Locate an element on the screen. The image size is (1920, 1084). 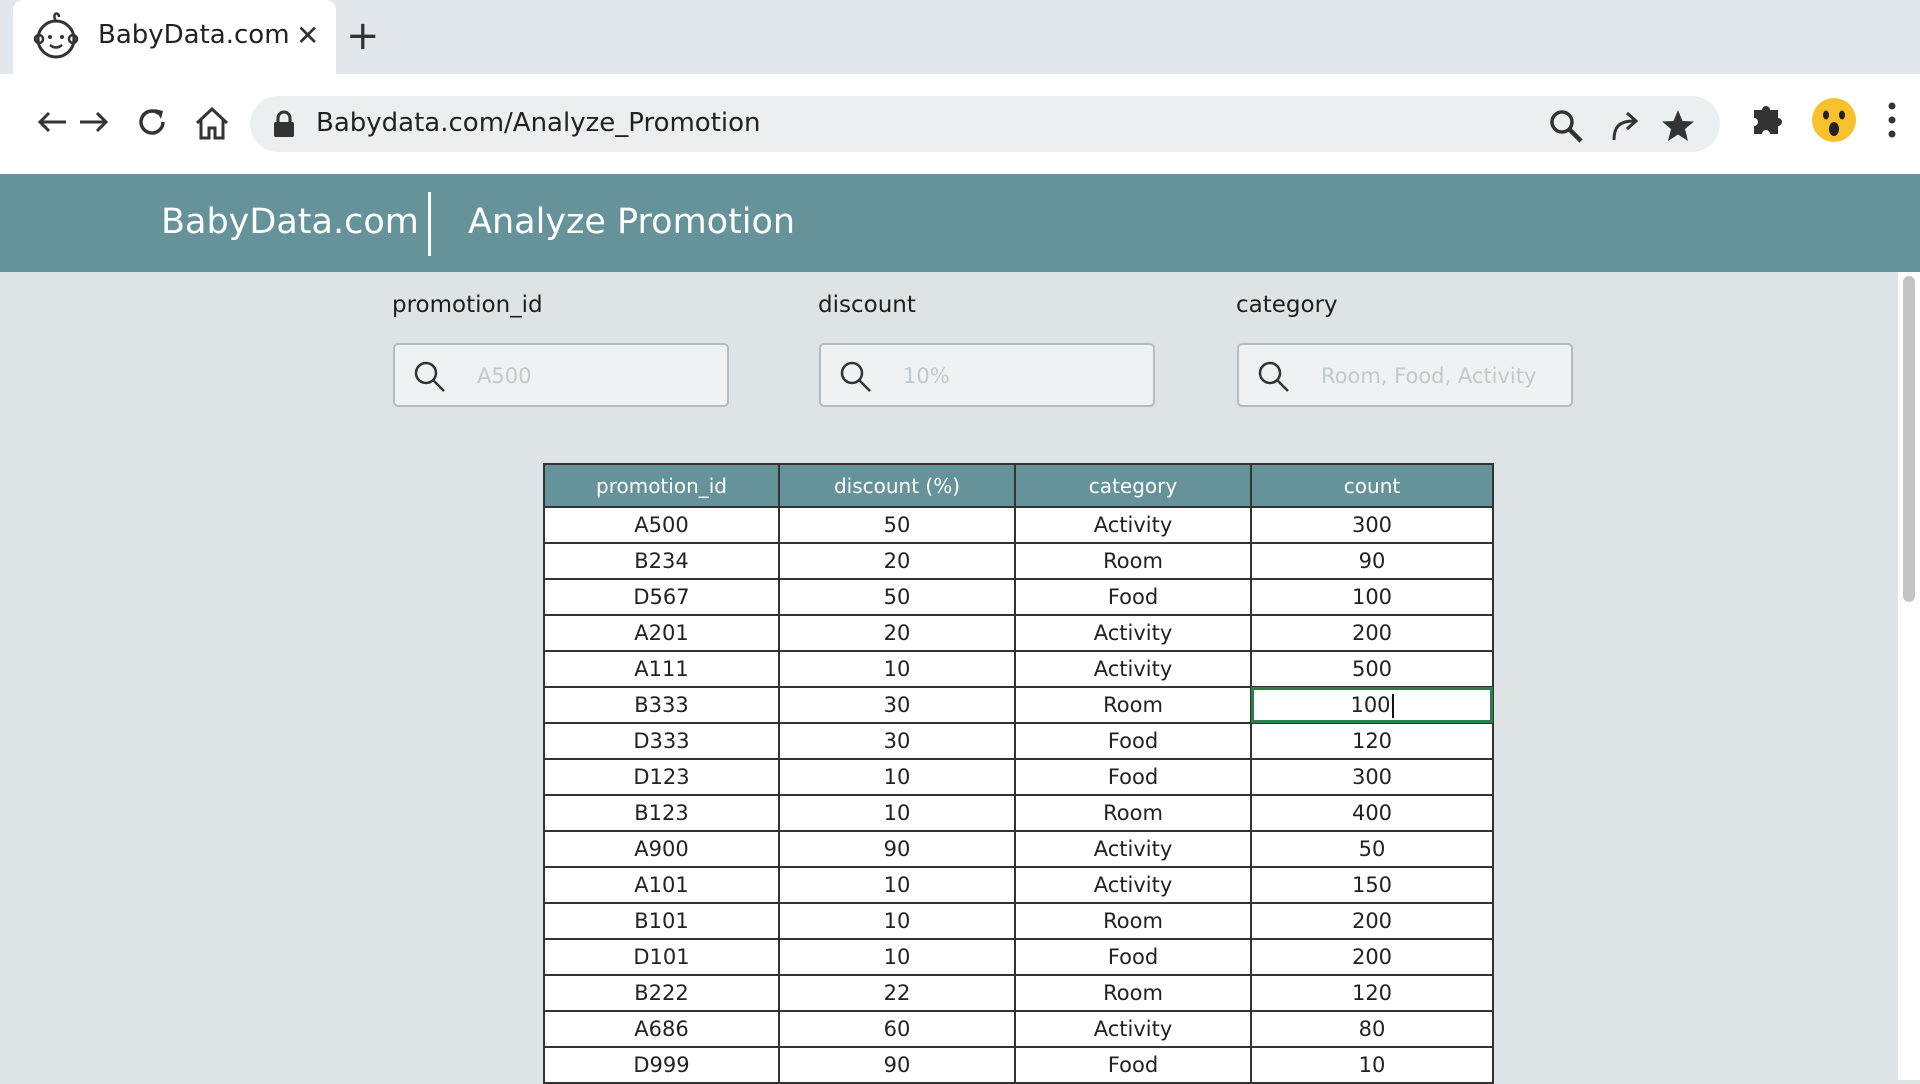
promotion-id-cell: B222 is located at coordinates (661, 993).